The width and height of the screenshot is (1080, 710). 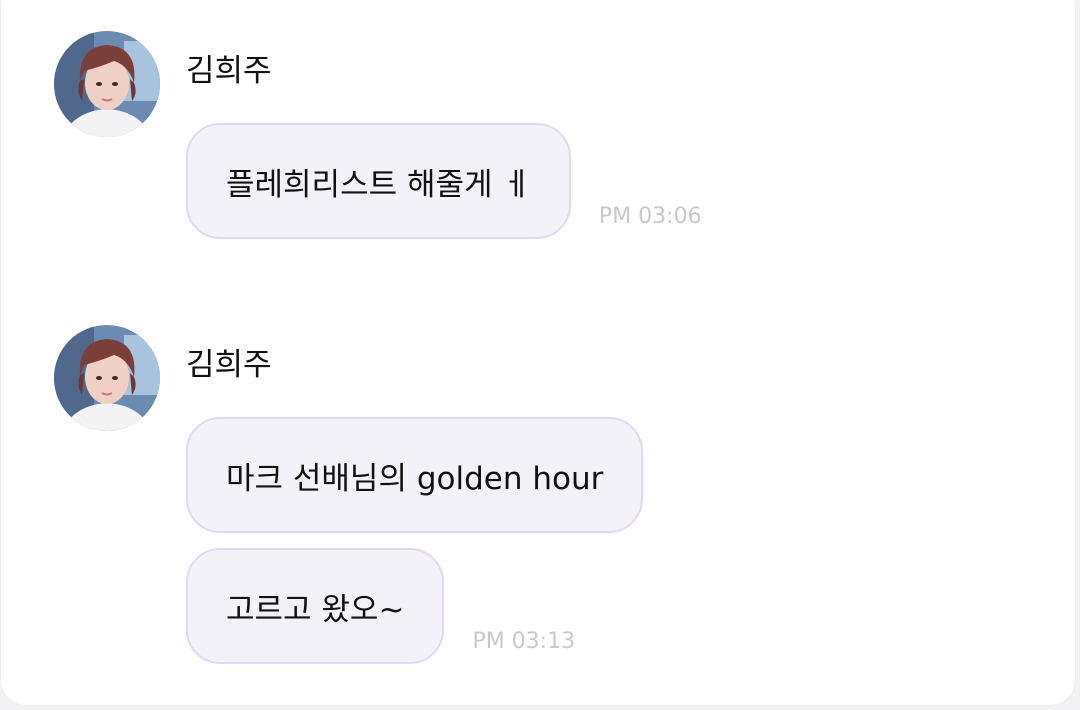 I want to click on message-bubble: 플레희리스트 해줄게 ㅔ, so click(x=378, y=181).